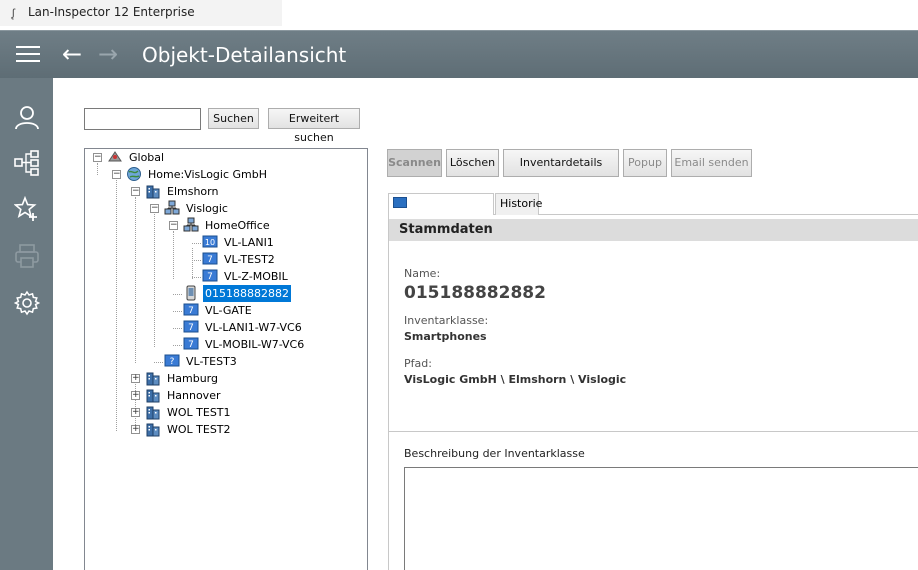 The image size is (918, 570). I want to click on unknown-pc-icon: ?, so click(172, 361).